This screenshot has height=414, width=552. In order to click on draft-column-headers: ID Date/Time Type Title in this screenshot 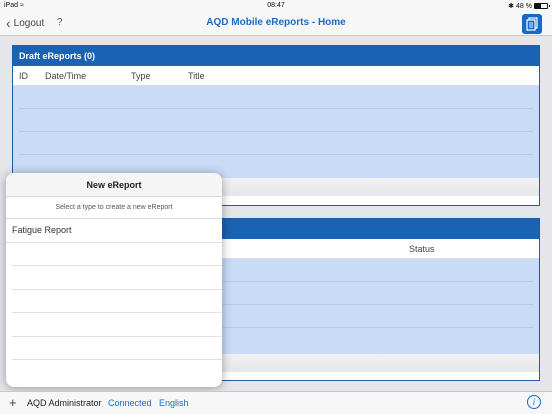, I will do `click(276, 76)`.